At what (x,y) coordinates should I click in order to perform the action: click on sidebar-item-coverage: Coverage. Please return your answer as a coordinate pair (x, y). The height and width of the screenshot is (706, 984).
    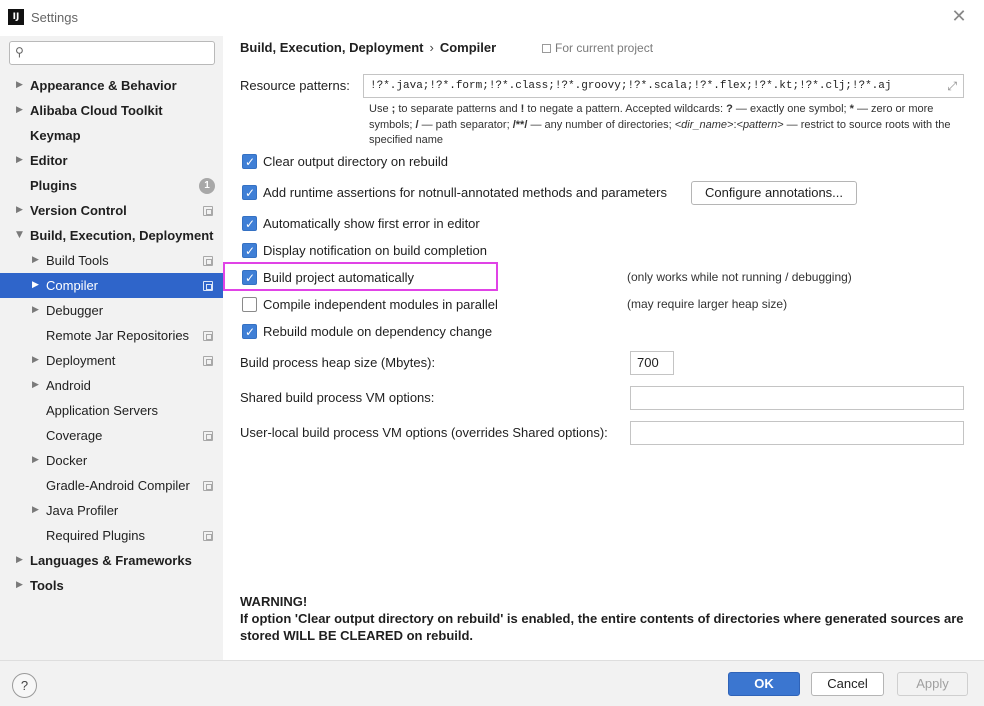
    Looking at the image, I should click on (111, 435).